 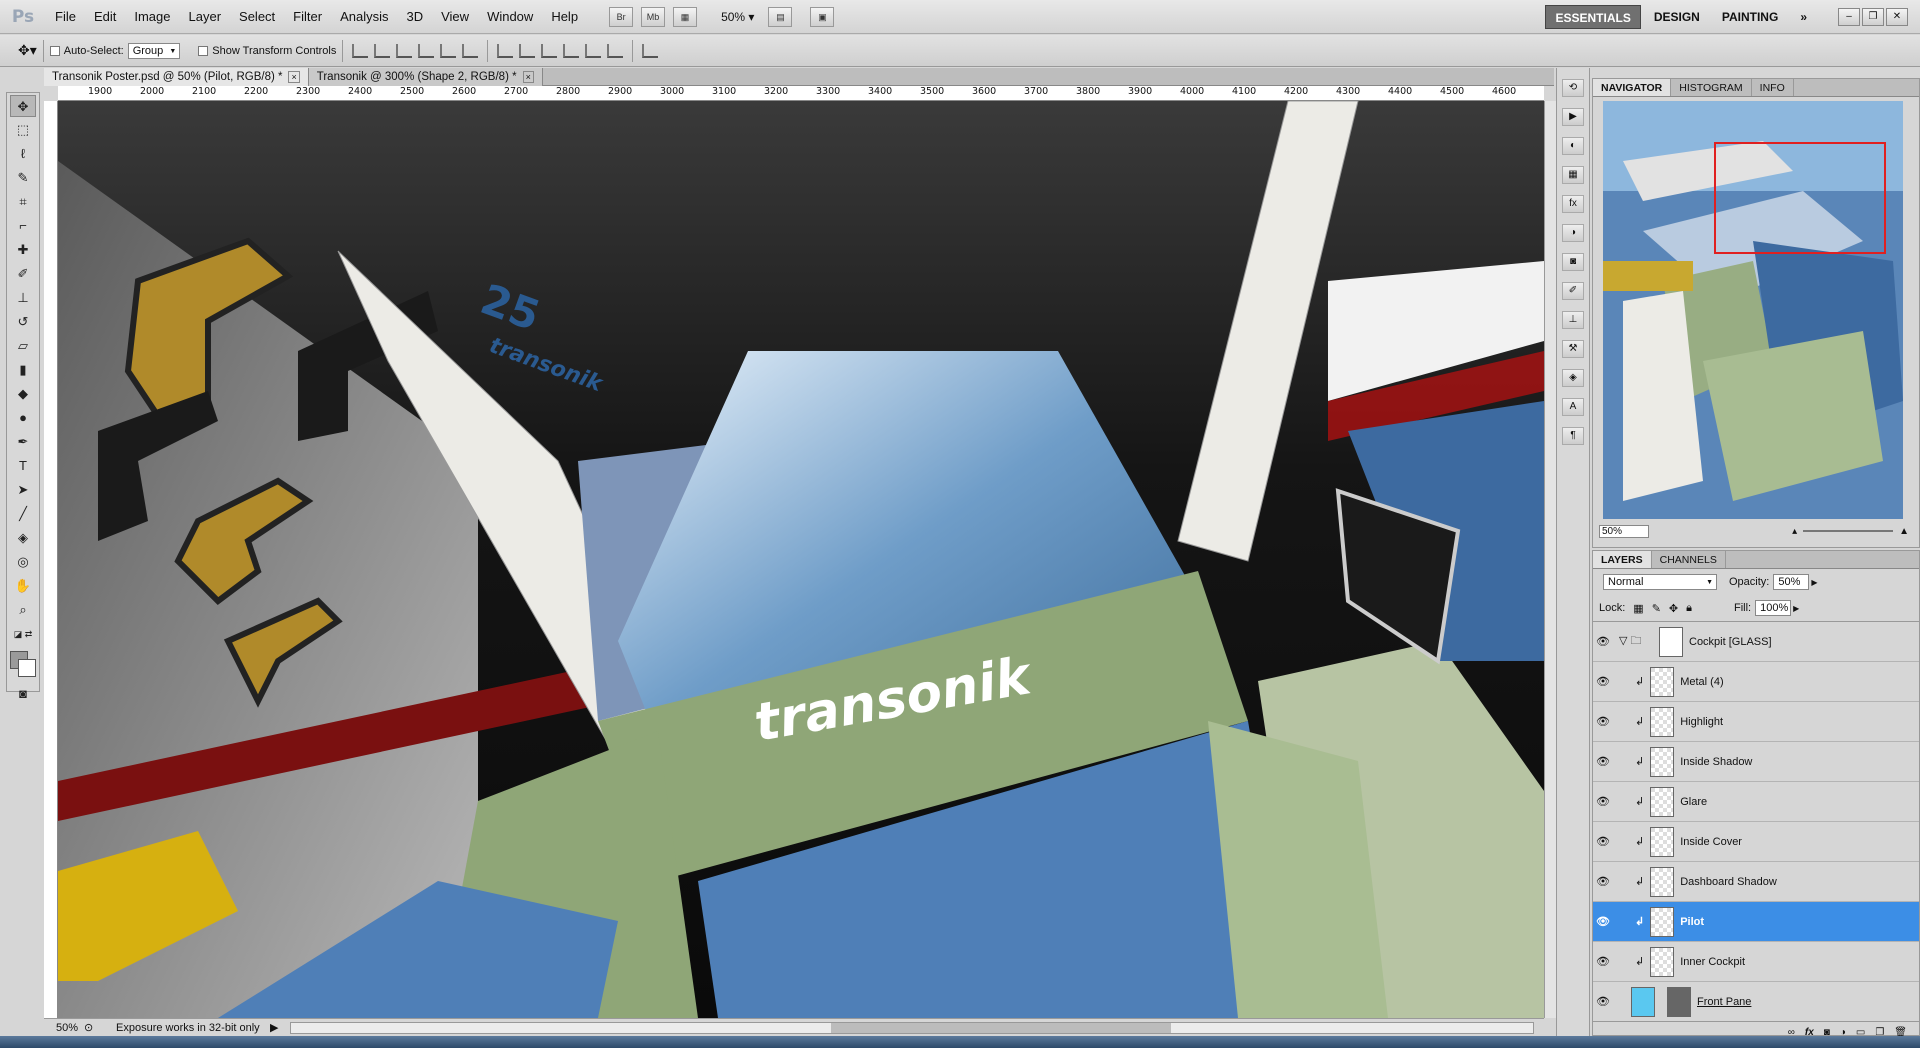 I want to click on menu-3d: 3D, so click(x=414, y=16).